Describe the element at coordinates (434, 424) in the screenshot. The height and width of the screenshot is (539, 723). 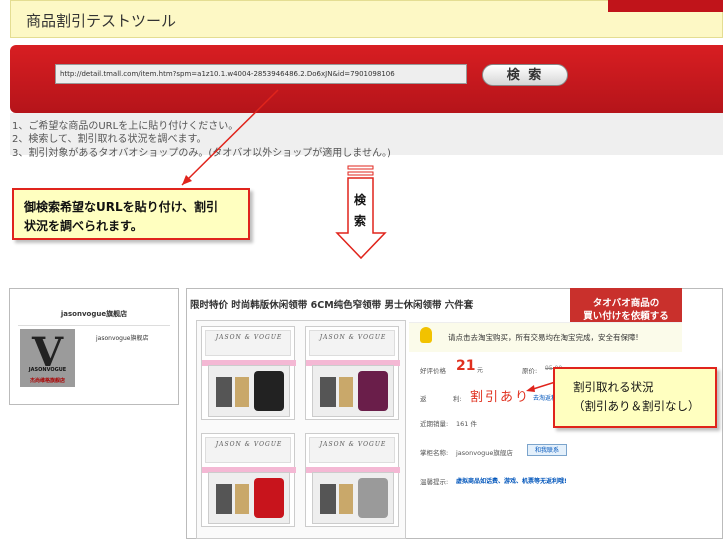
I see `sales-label: 近期销量:` at that location.